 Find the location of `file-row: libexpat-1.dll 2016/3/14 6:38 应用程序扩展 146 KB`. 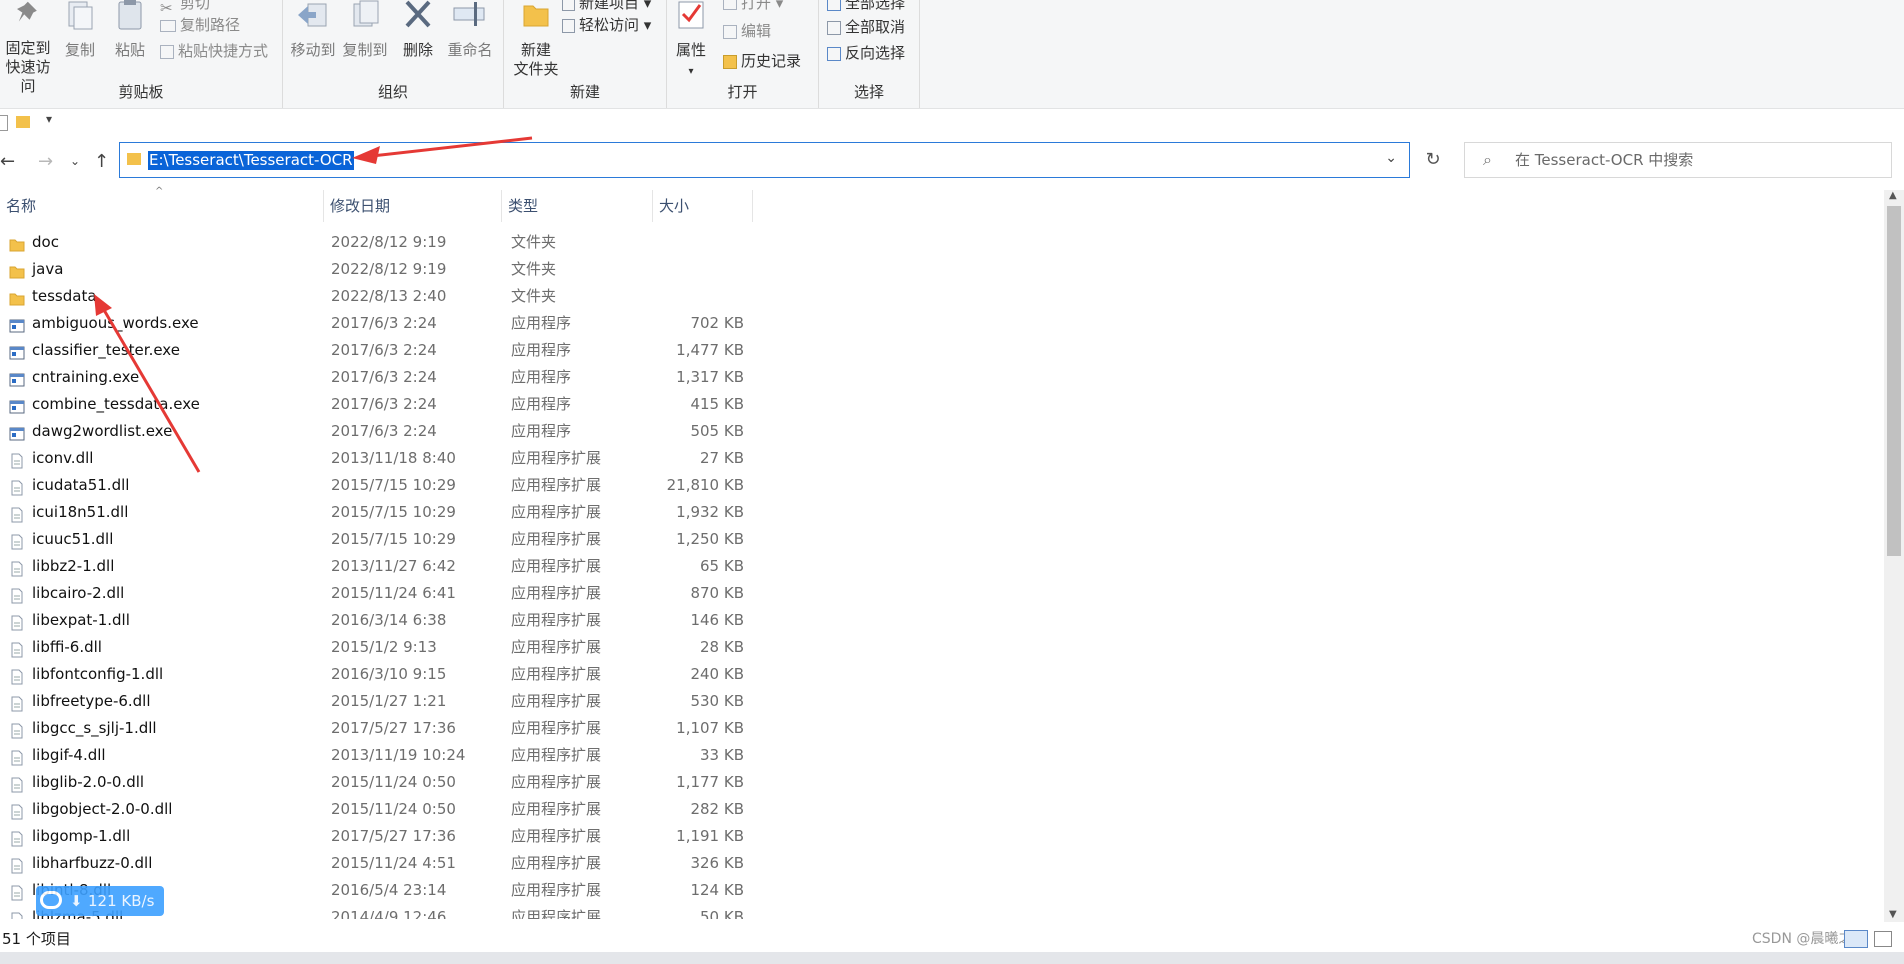

file-row: libexpat-1.dll 2016/3/14 6:38 应用程序扩展 146 KB is located at coordinates (942, 620).